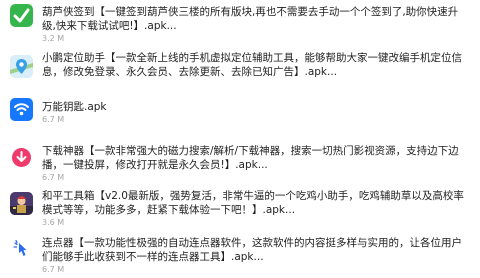 The height and width of the screenshot is (278, 480). Describe the element at coordinates (21, 15) in the screenshot. I see `green-check-icon` at that location.